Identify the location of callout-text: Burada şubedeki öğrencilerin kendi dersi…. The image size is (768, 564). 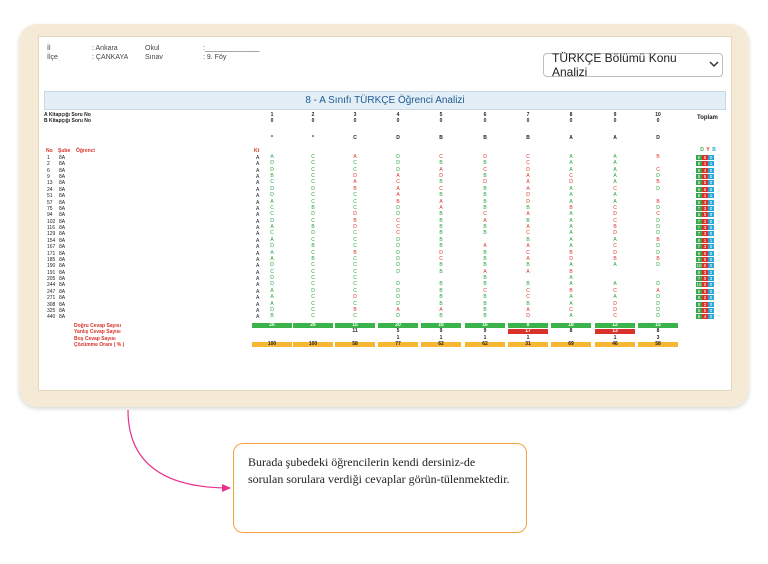
(379, 470).